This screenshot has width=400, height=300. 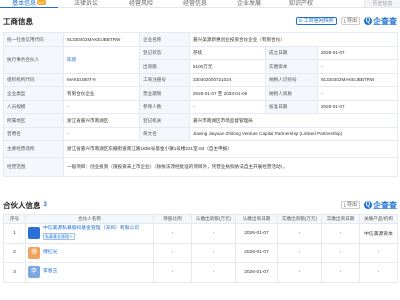 What do you see at coordinates (22, 205) in the screenshot?
I see `shareholders-title: 合伙人信息` at bounding box center [22, 205].